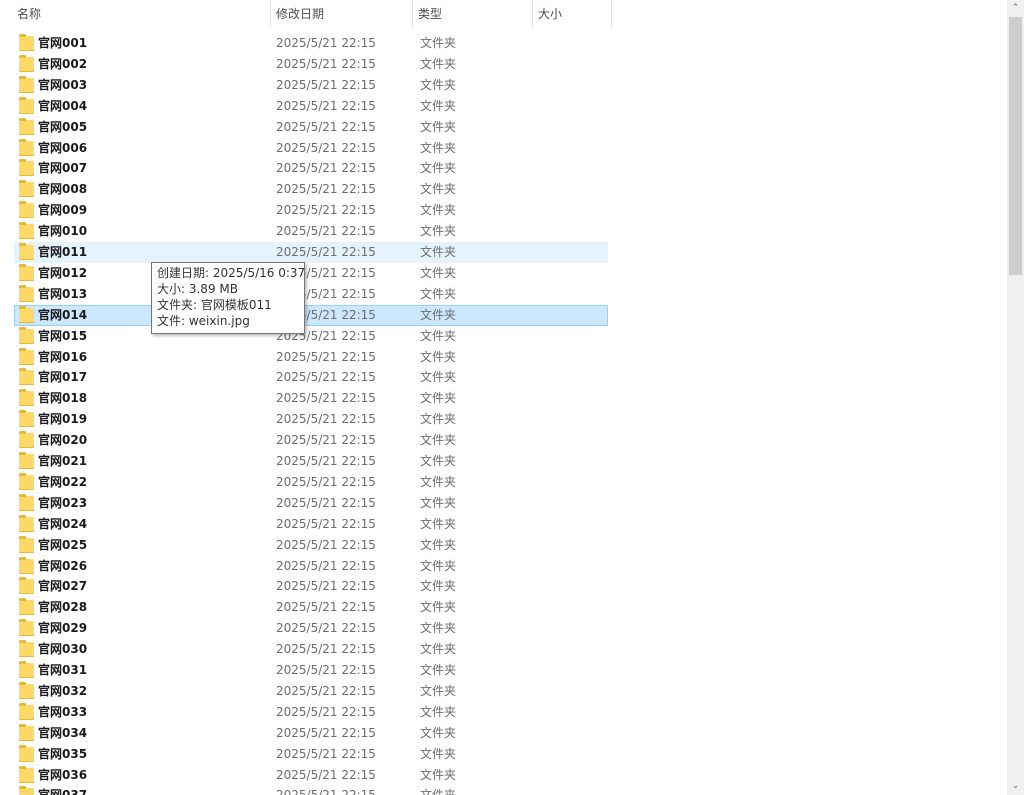 This screenshot has width=1024, height=795. What do you see at coordinates (311, 545) in the screenshot?
I see `list-item: 官网025 2025/5/21 22:15 文件夹` at bounding box center [311, 545].